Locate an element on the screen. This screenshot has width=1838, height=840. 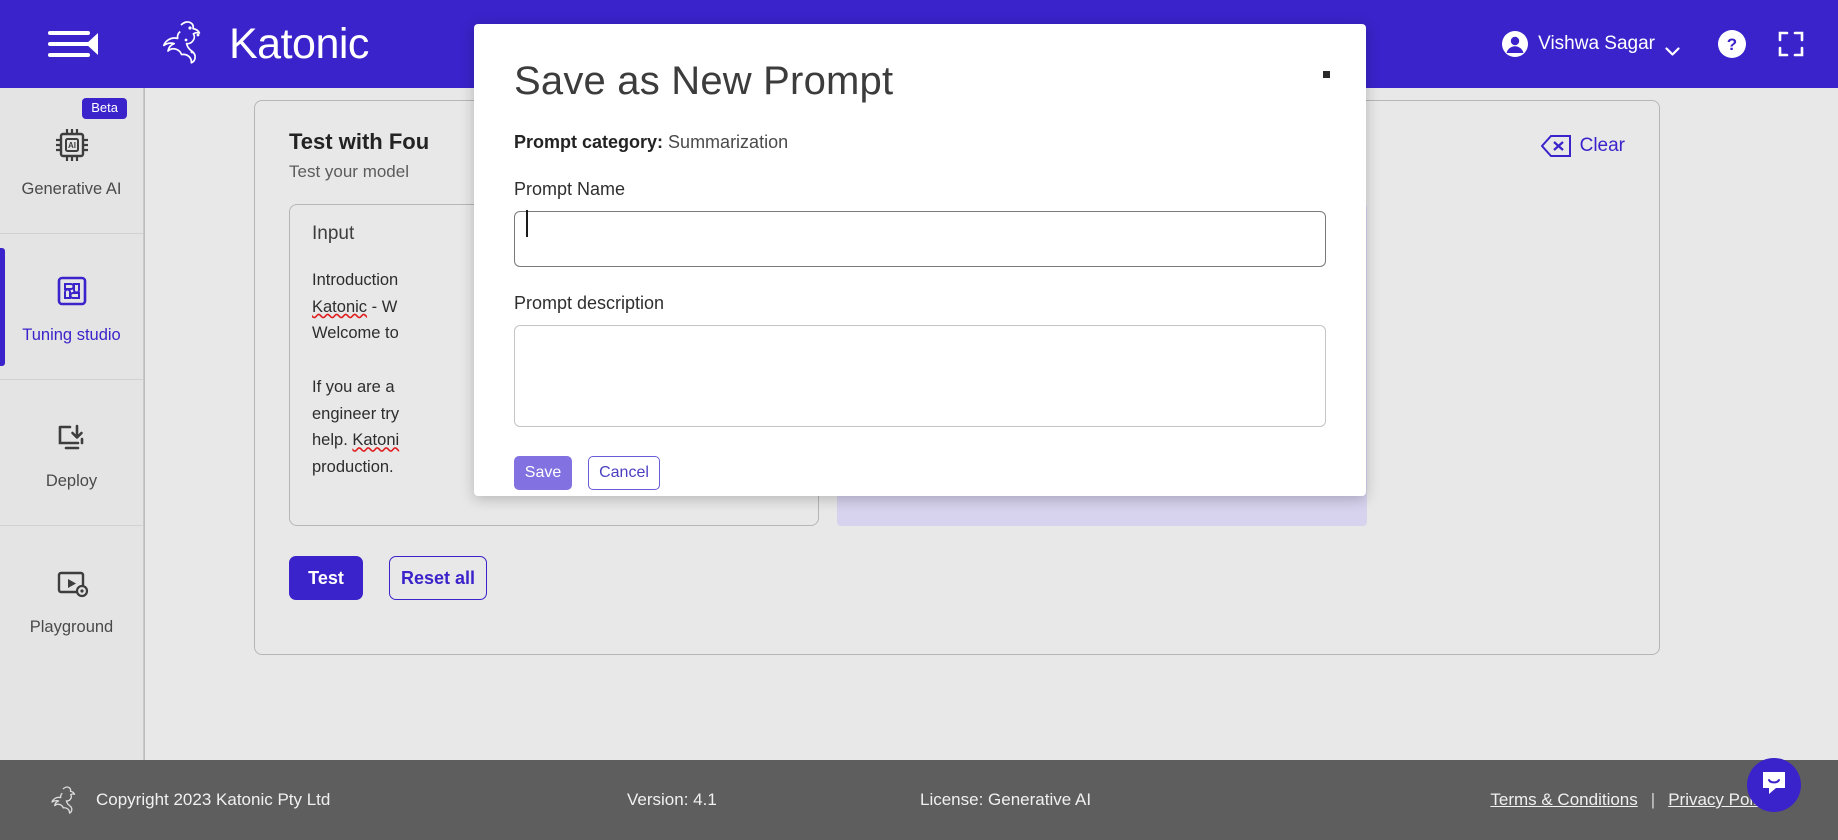
dot-close-icon is located at coordinates (1326, 74).